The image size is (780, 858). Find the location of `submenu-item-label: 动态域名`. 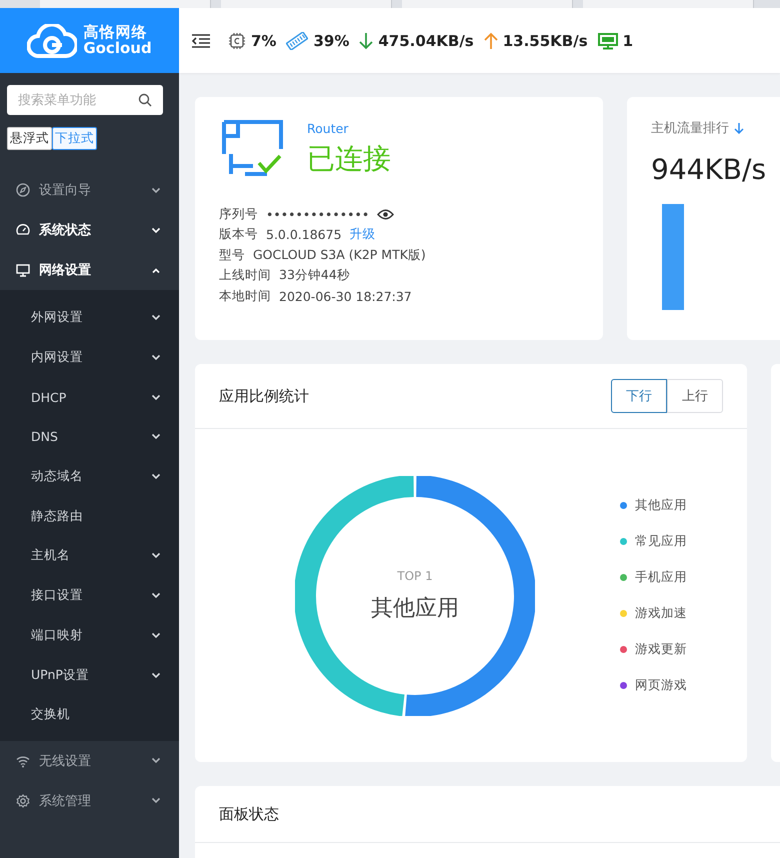

submenu-item-label: 动态域名 is located at coordinates (57, 477).